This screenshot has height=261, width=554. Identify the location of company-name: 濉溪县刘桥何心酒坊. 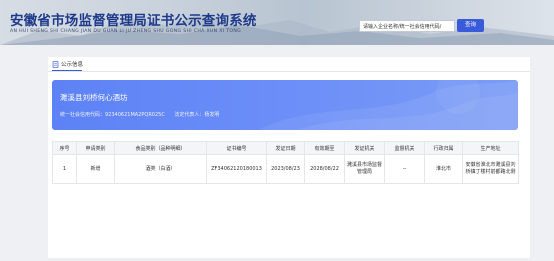
(94, 97).